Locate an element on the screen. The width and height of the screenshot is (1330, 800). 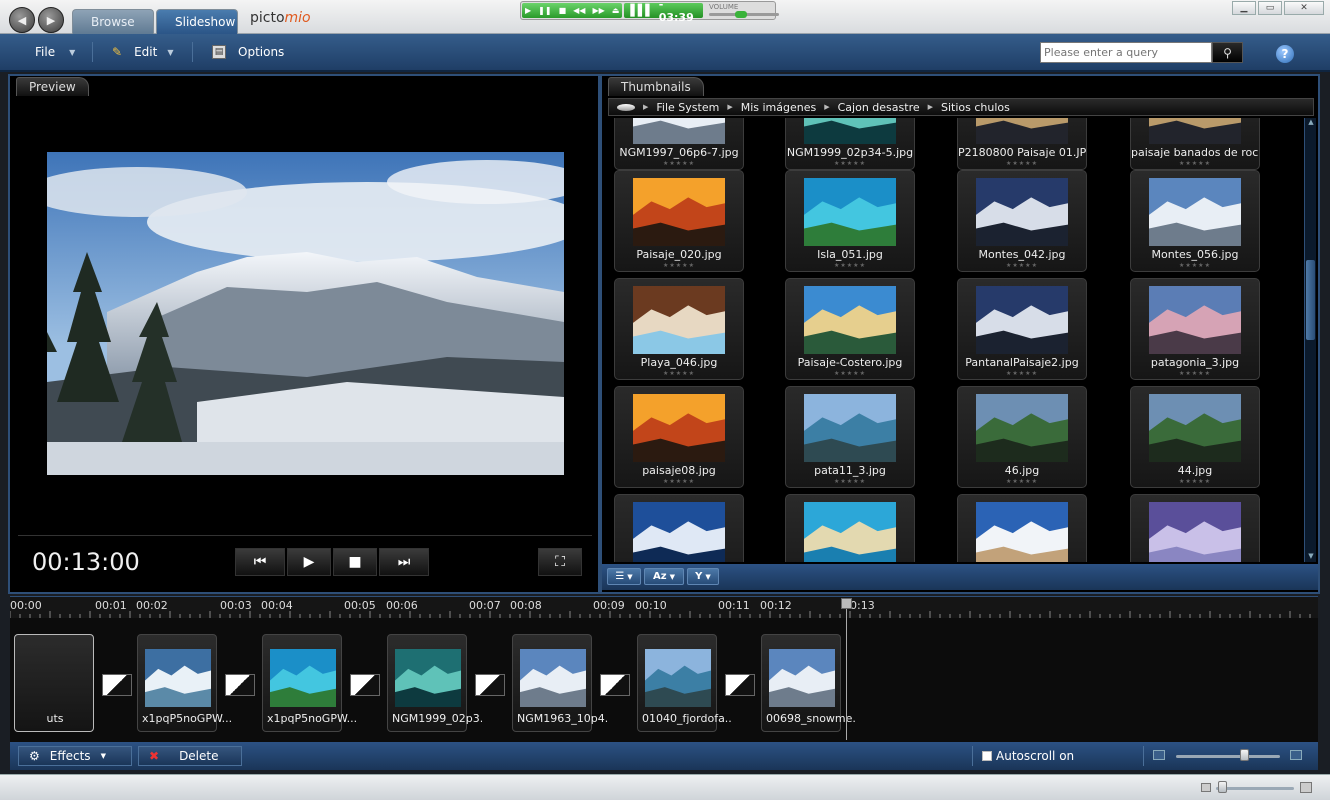
timeline-clip-selected: uts is located at coordinates (54, 683).